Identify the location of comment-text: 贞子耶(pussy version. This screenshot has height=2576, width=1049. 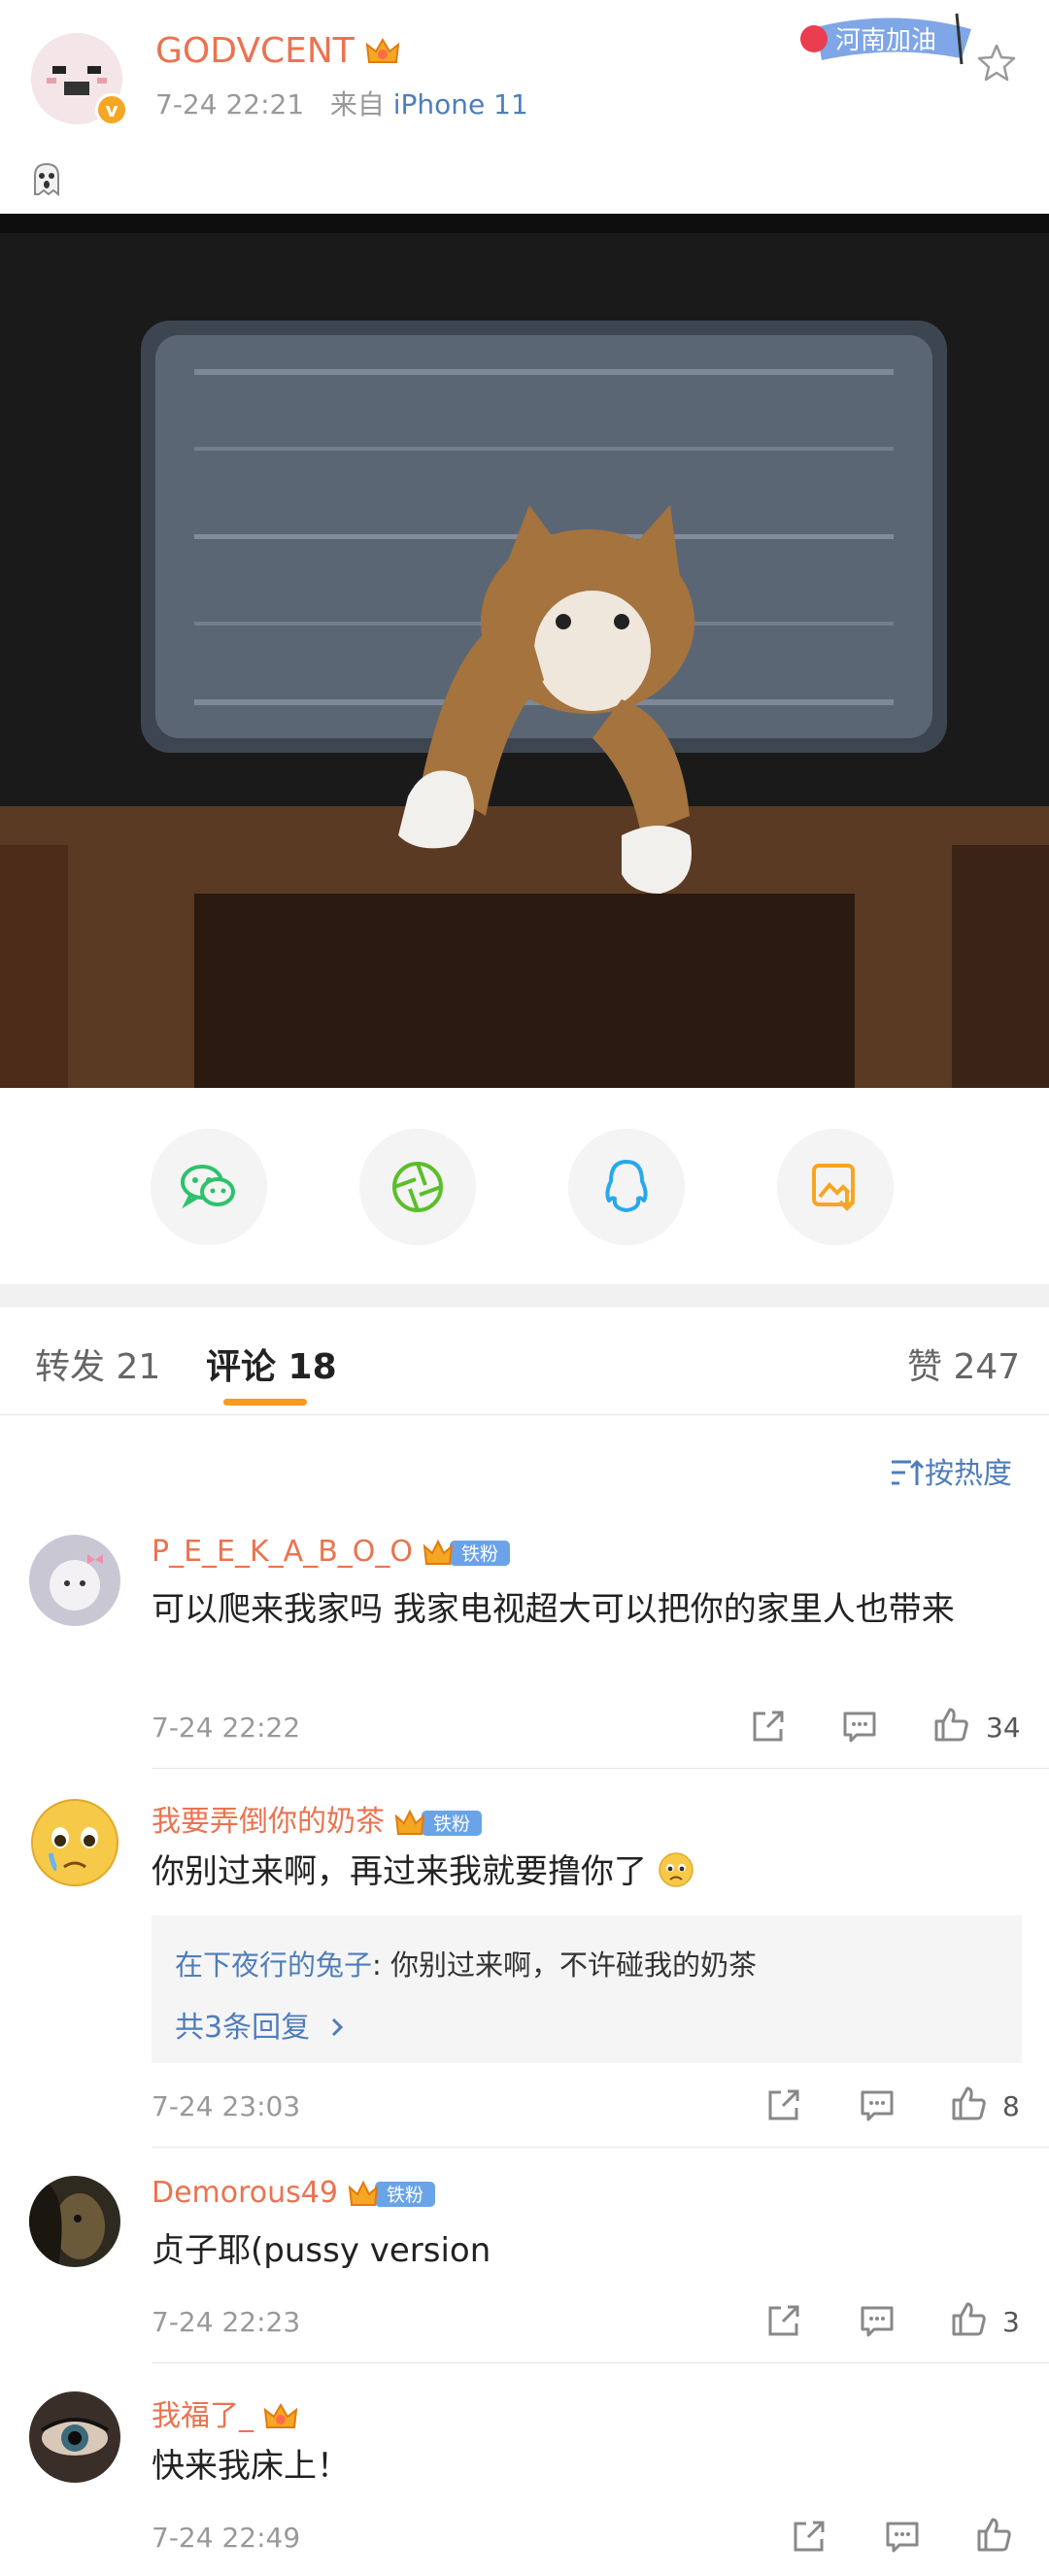
(321, 2250).